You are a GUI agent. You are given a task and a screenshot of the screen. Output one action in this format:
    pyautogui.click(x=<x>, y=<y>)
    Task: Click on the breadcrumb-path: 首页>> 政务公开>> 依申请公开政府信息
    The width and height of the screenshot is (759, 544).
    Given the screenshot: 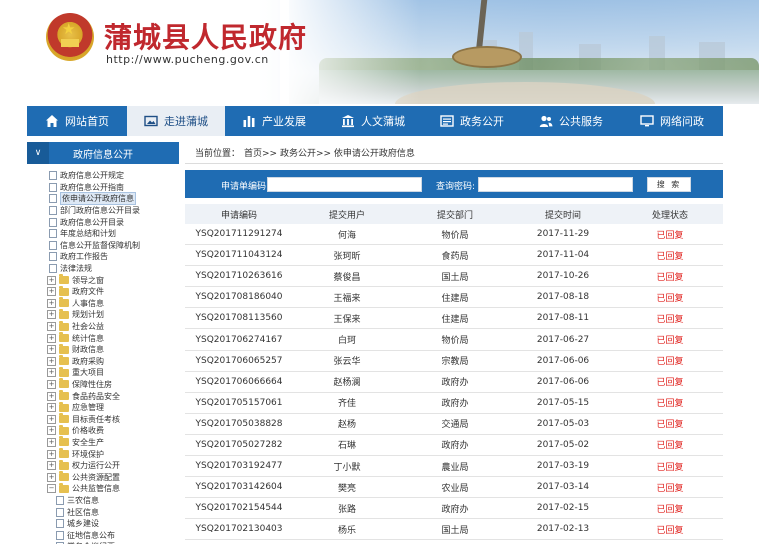 What is the action you would take?
    pyautogui.click(x=329, y=152)
    